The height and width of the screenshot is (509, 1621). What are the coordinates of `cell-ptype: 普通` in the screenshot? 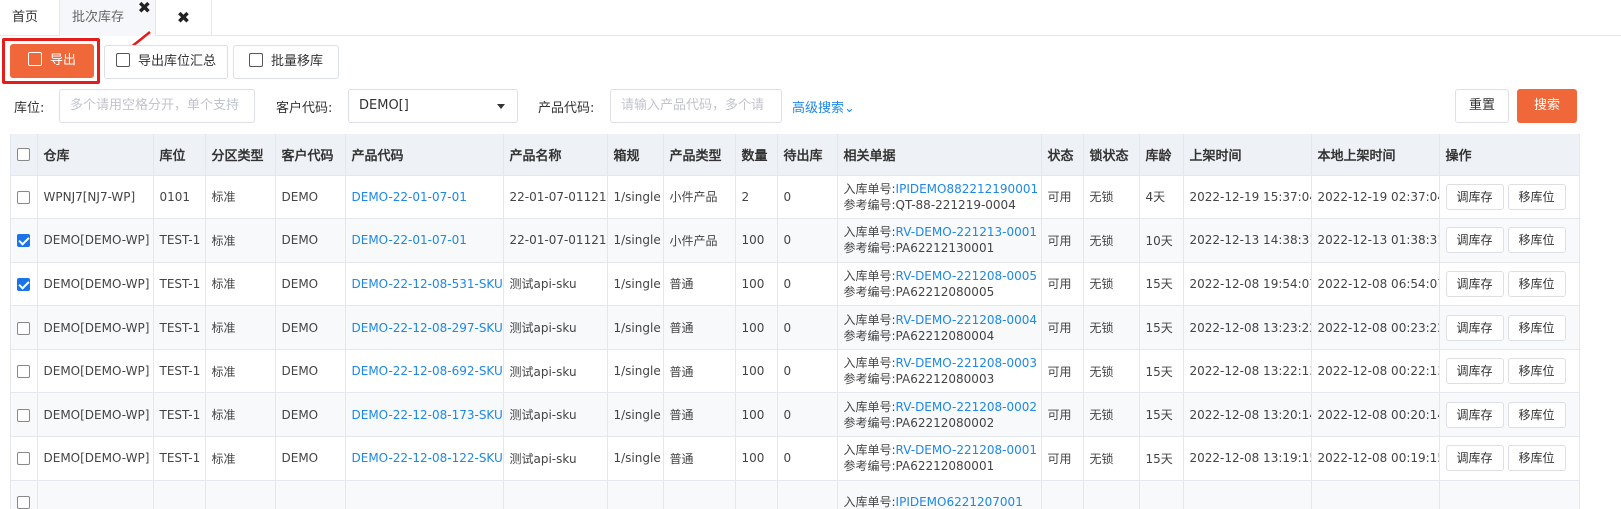 It's located at (699, 371).